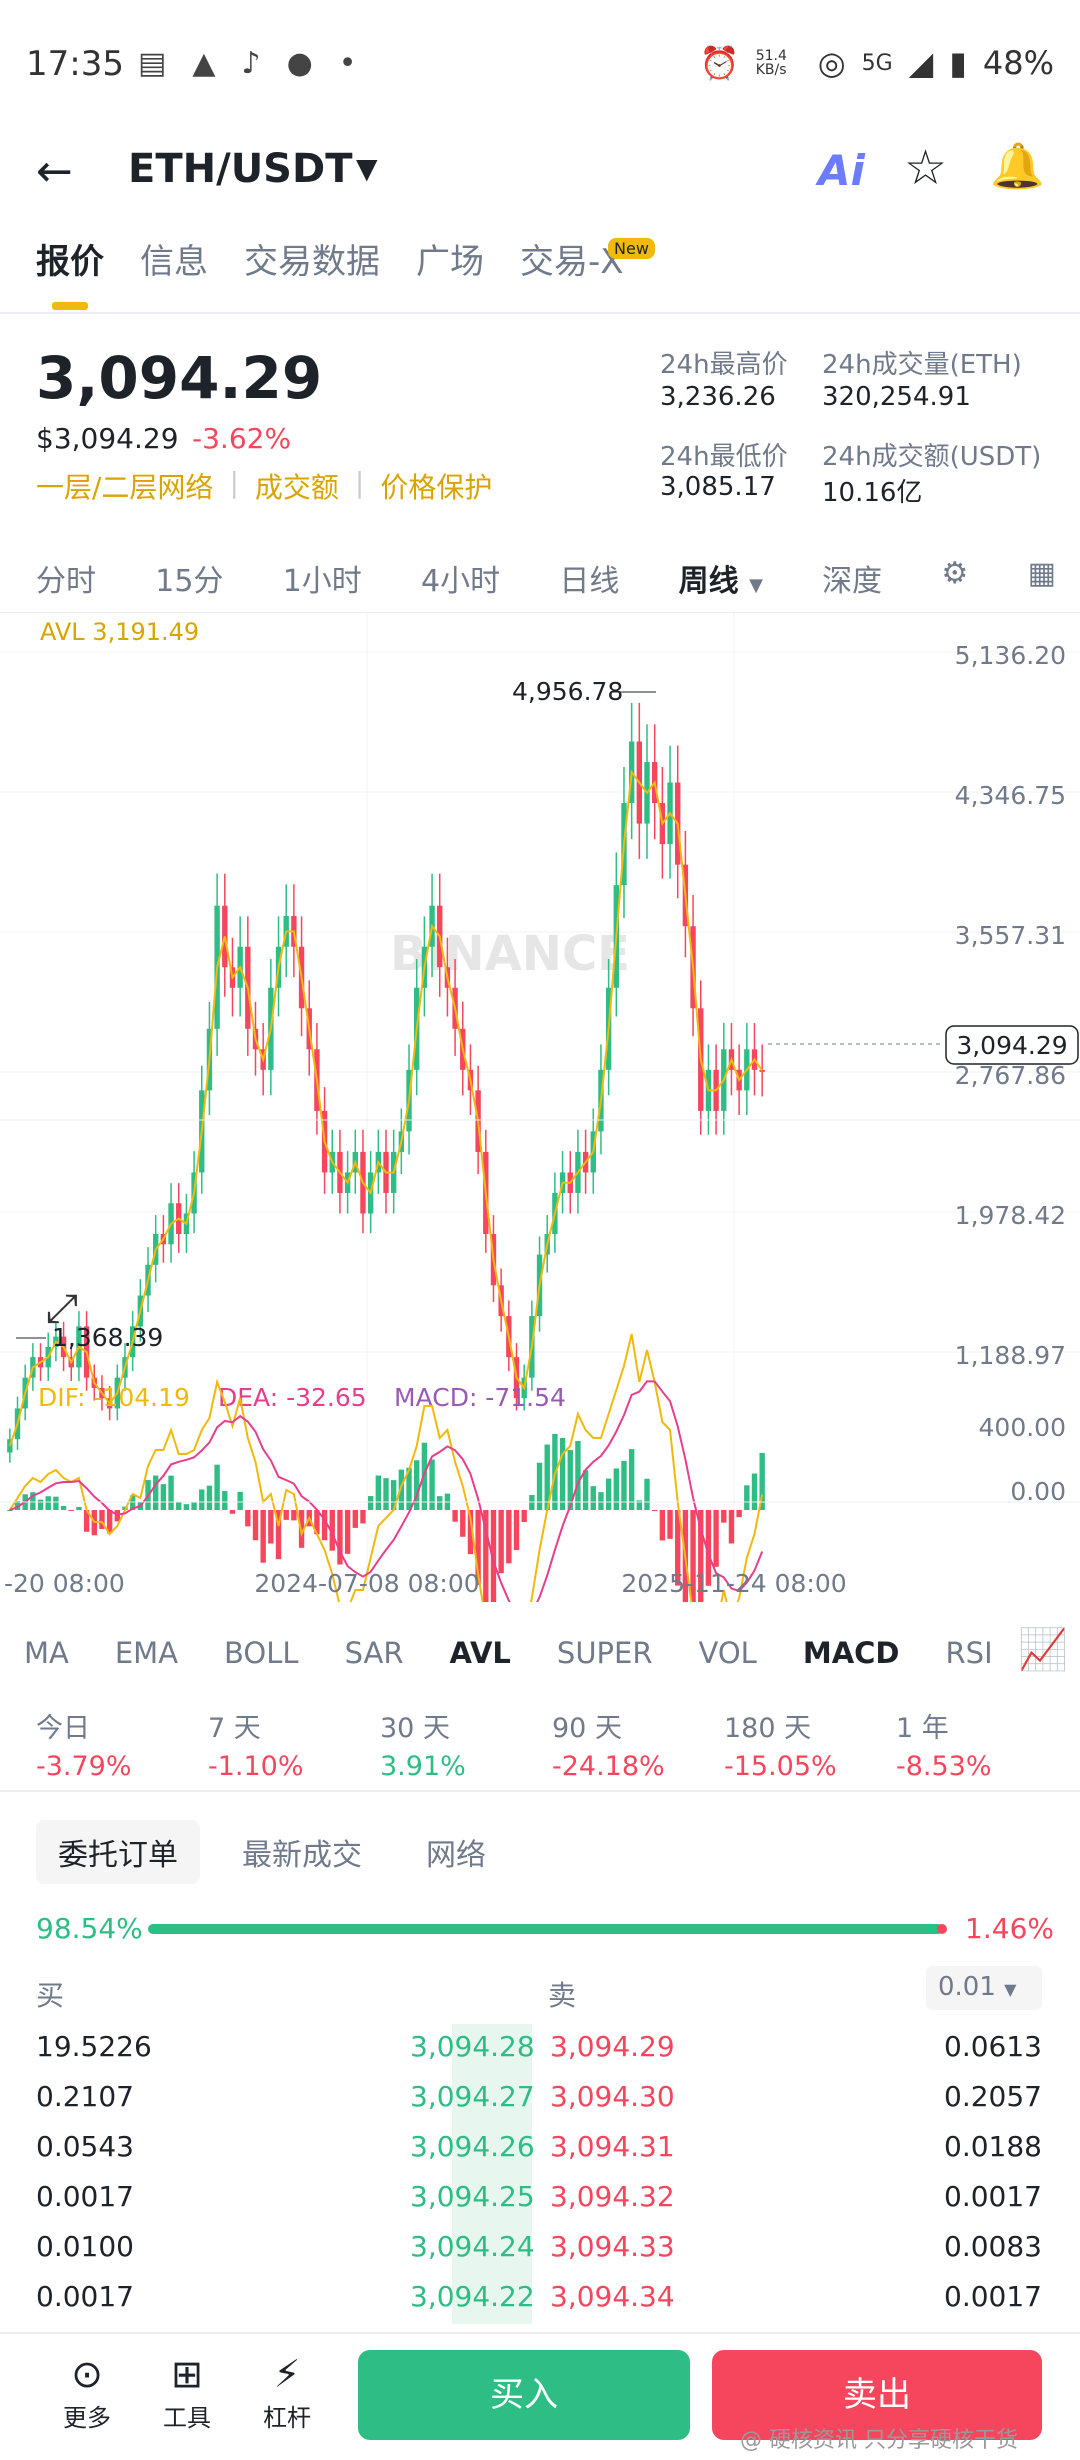  What do you see at coordinates (589, 578) in the screenshot?
I see `interval-tab: 日线` at bounding box center [589, 578].